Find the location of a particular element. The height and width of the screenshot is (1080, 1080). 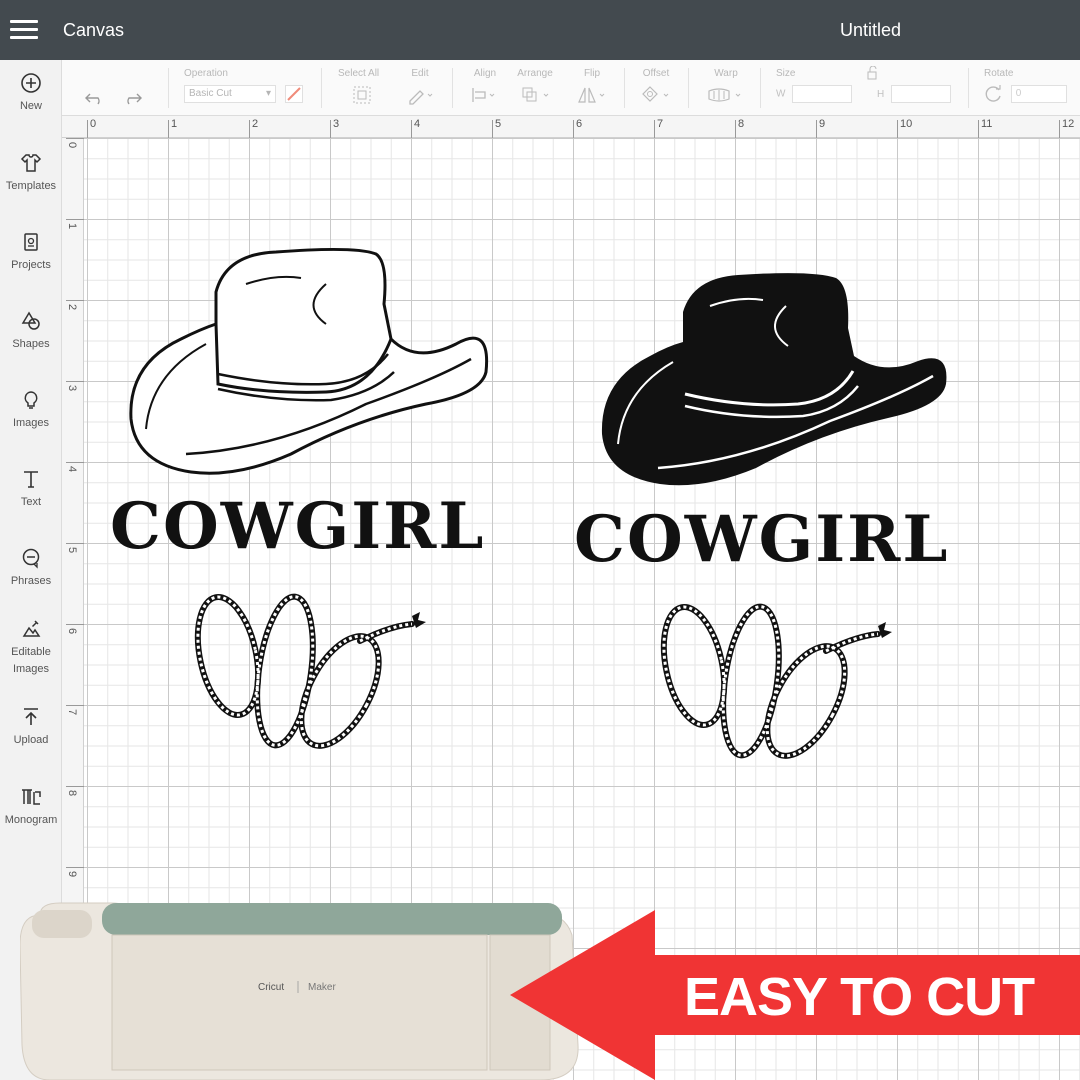

ruler-top-number: 11 is located at coordinates (987, 124).